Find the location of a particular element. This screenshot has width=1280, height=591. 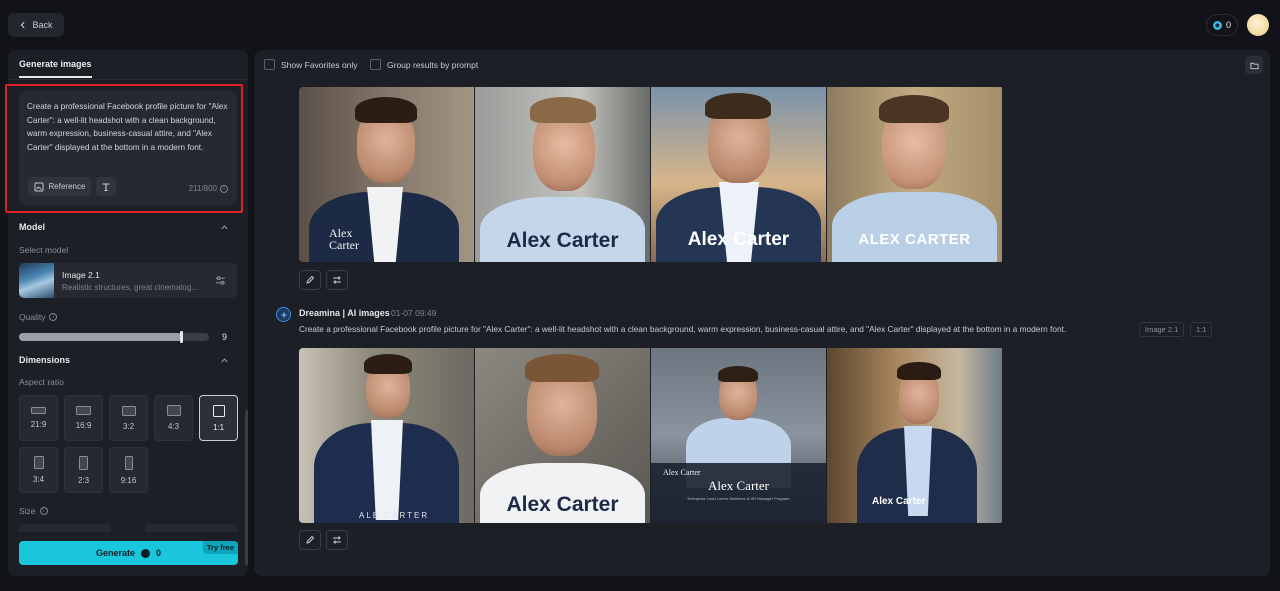

generate-cost: 0 is located at coordinates (159, 553).